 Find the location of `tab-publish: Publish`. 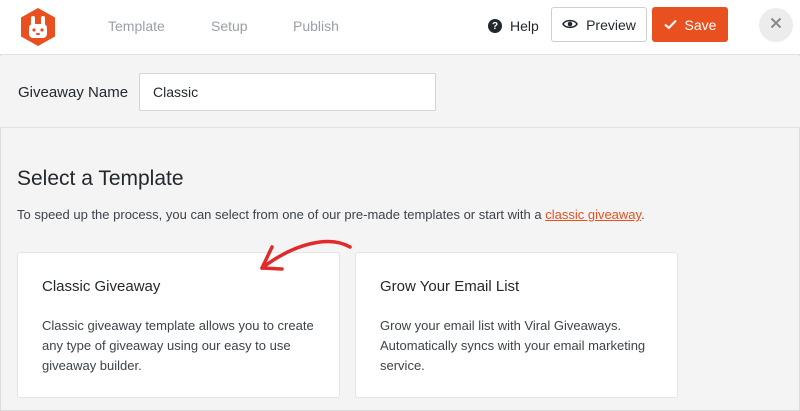

tab-publish: Publish is located at coordinates (316, 26).